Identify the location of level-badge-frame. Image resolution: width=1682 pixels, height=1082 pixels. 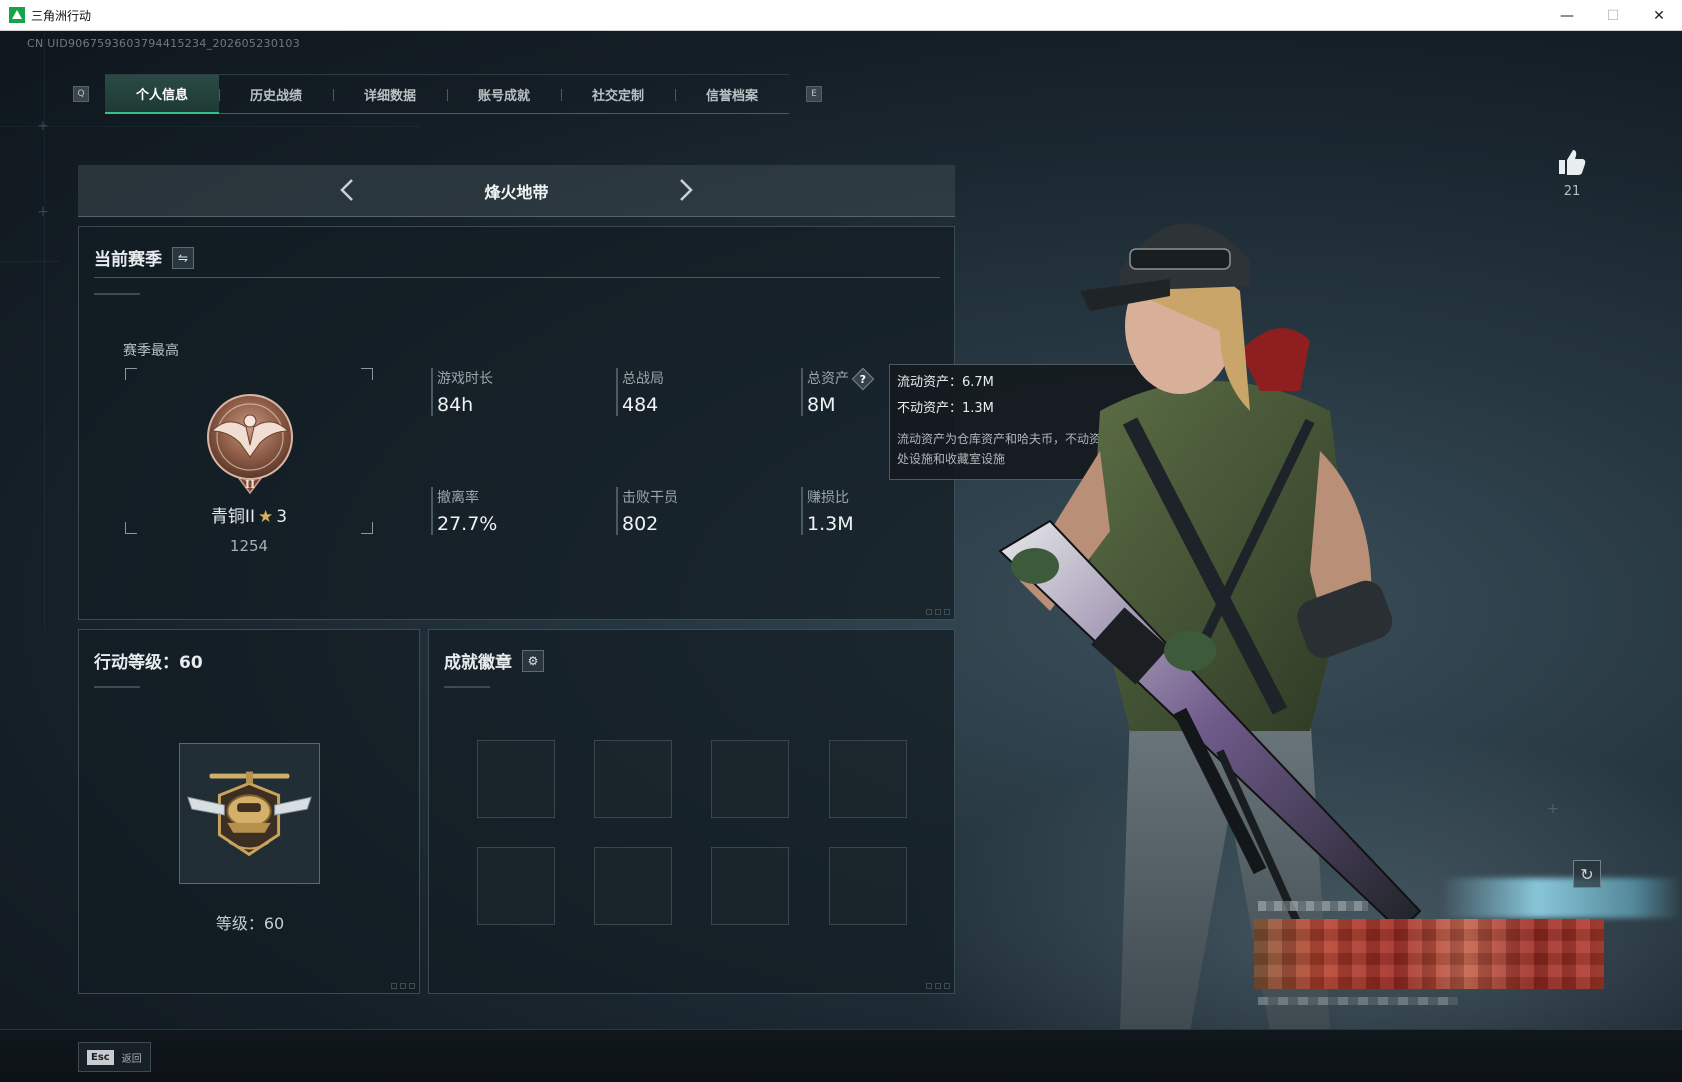
(249, 813).